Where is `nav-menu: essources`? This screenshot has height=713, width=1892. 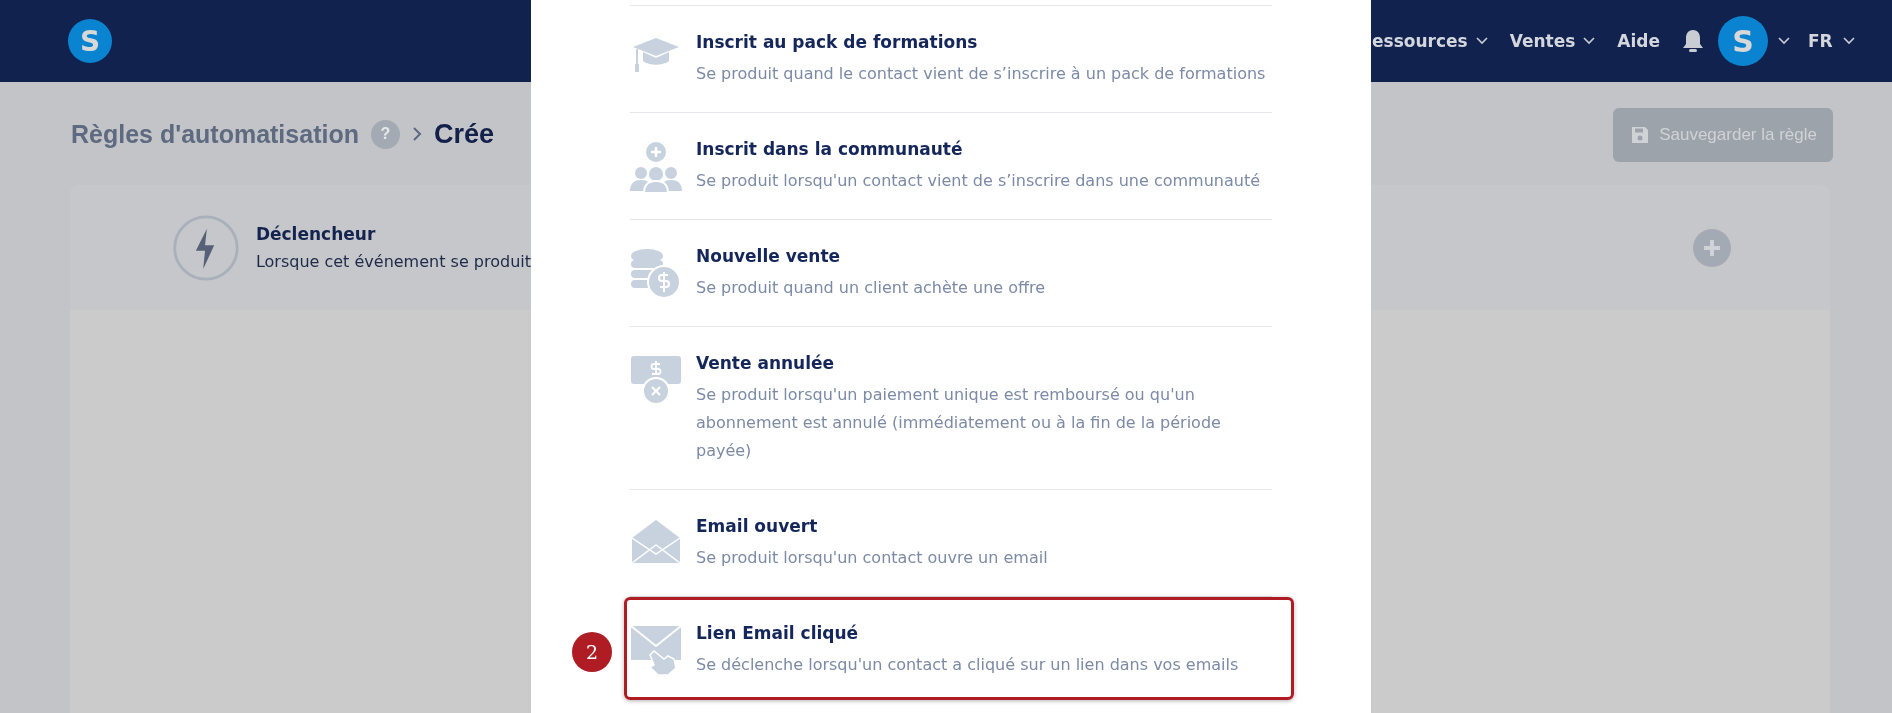
nav-menu: essources is located at coordinates (1430, 41).